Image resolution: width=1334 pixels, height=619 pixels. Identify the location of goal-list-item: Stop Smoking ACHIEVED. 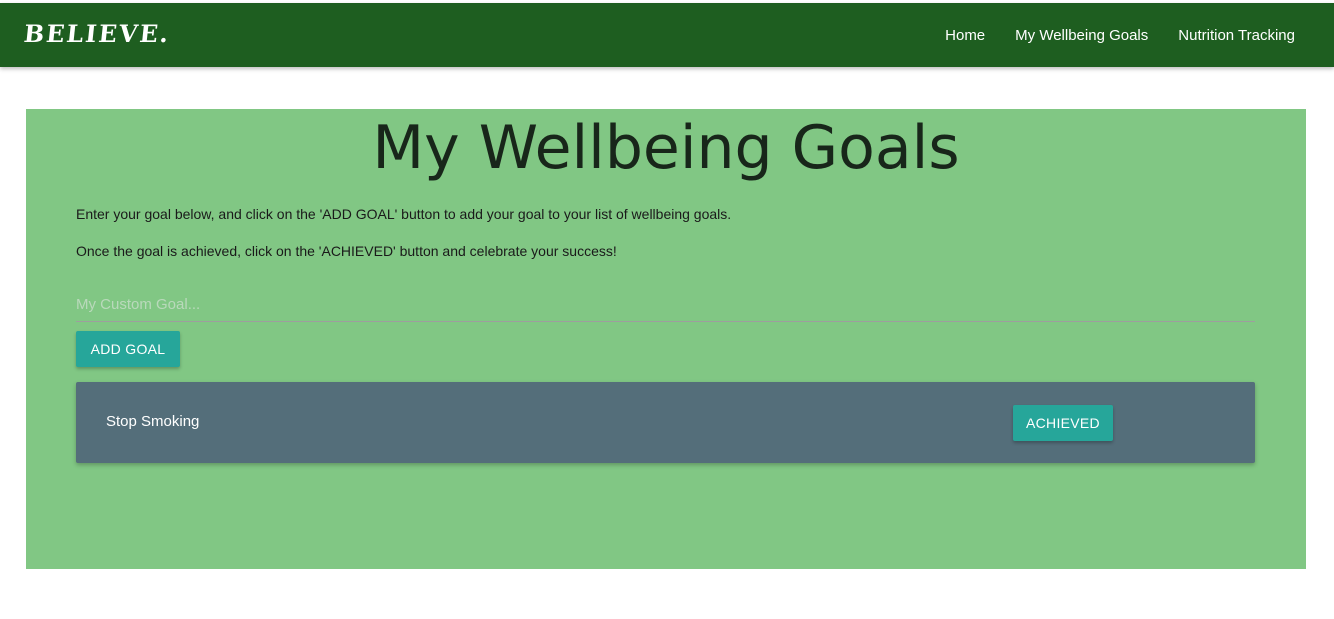
(665, 422).